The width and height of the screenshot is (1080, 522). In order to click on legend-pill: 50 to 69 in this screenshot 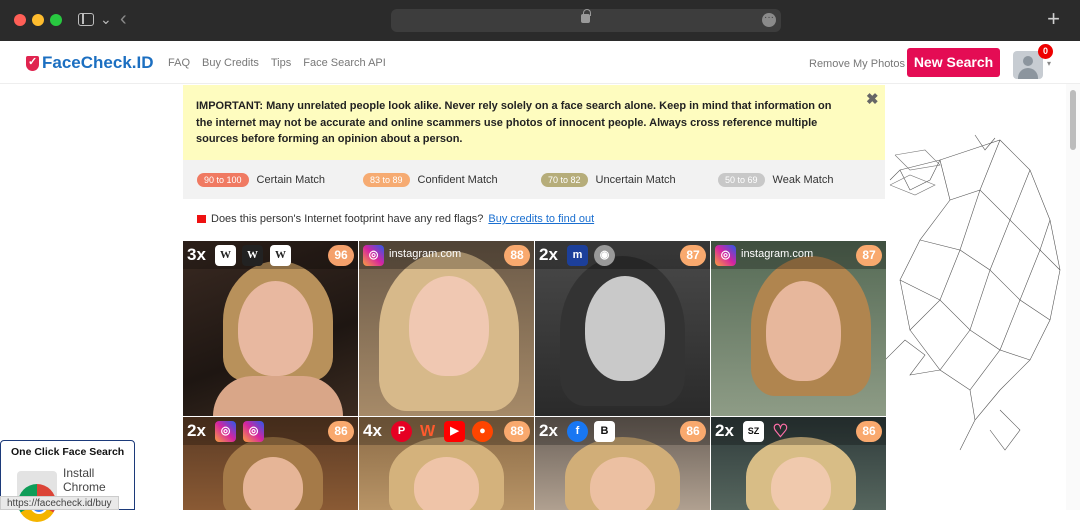, I will do `click(741, 180)`.